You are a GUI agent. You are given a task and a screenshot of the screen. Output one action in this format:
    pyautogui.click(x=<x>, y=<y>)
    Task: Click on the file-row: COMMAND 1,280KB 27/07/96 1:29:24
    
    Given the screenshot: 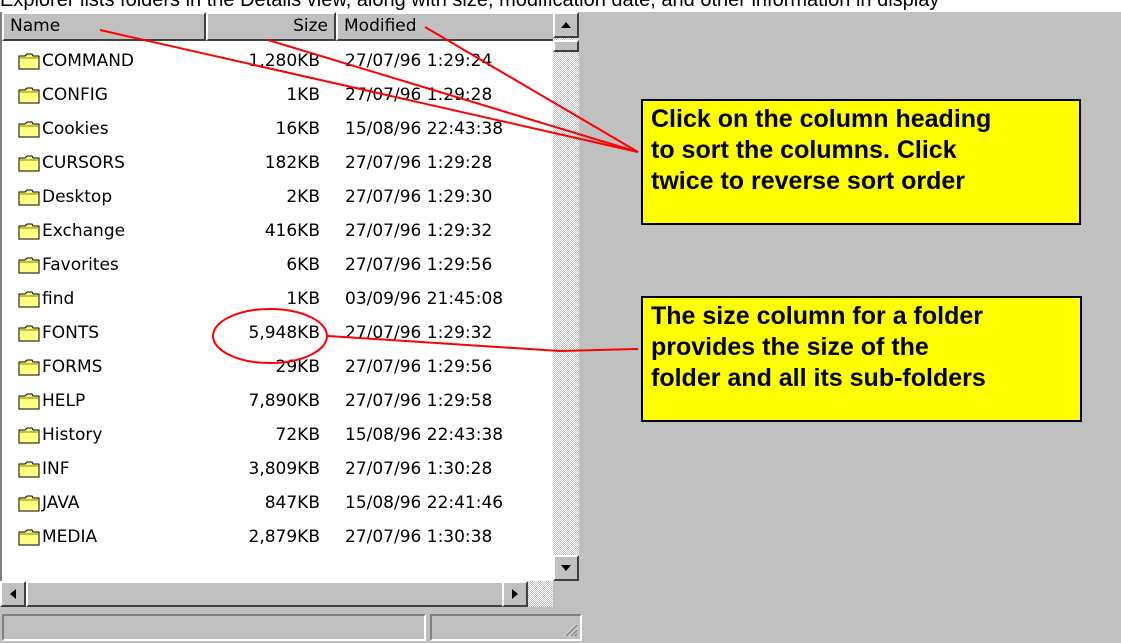 What is the action you would take?
    pyautogui.click(x=278, y=62)
    